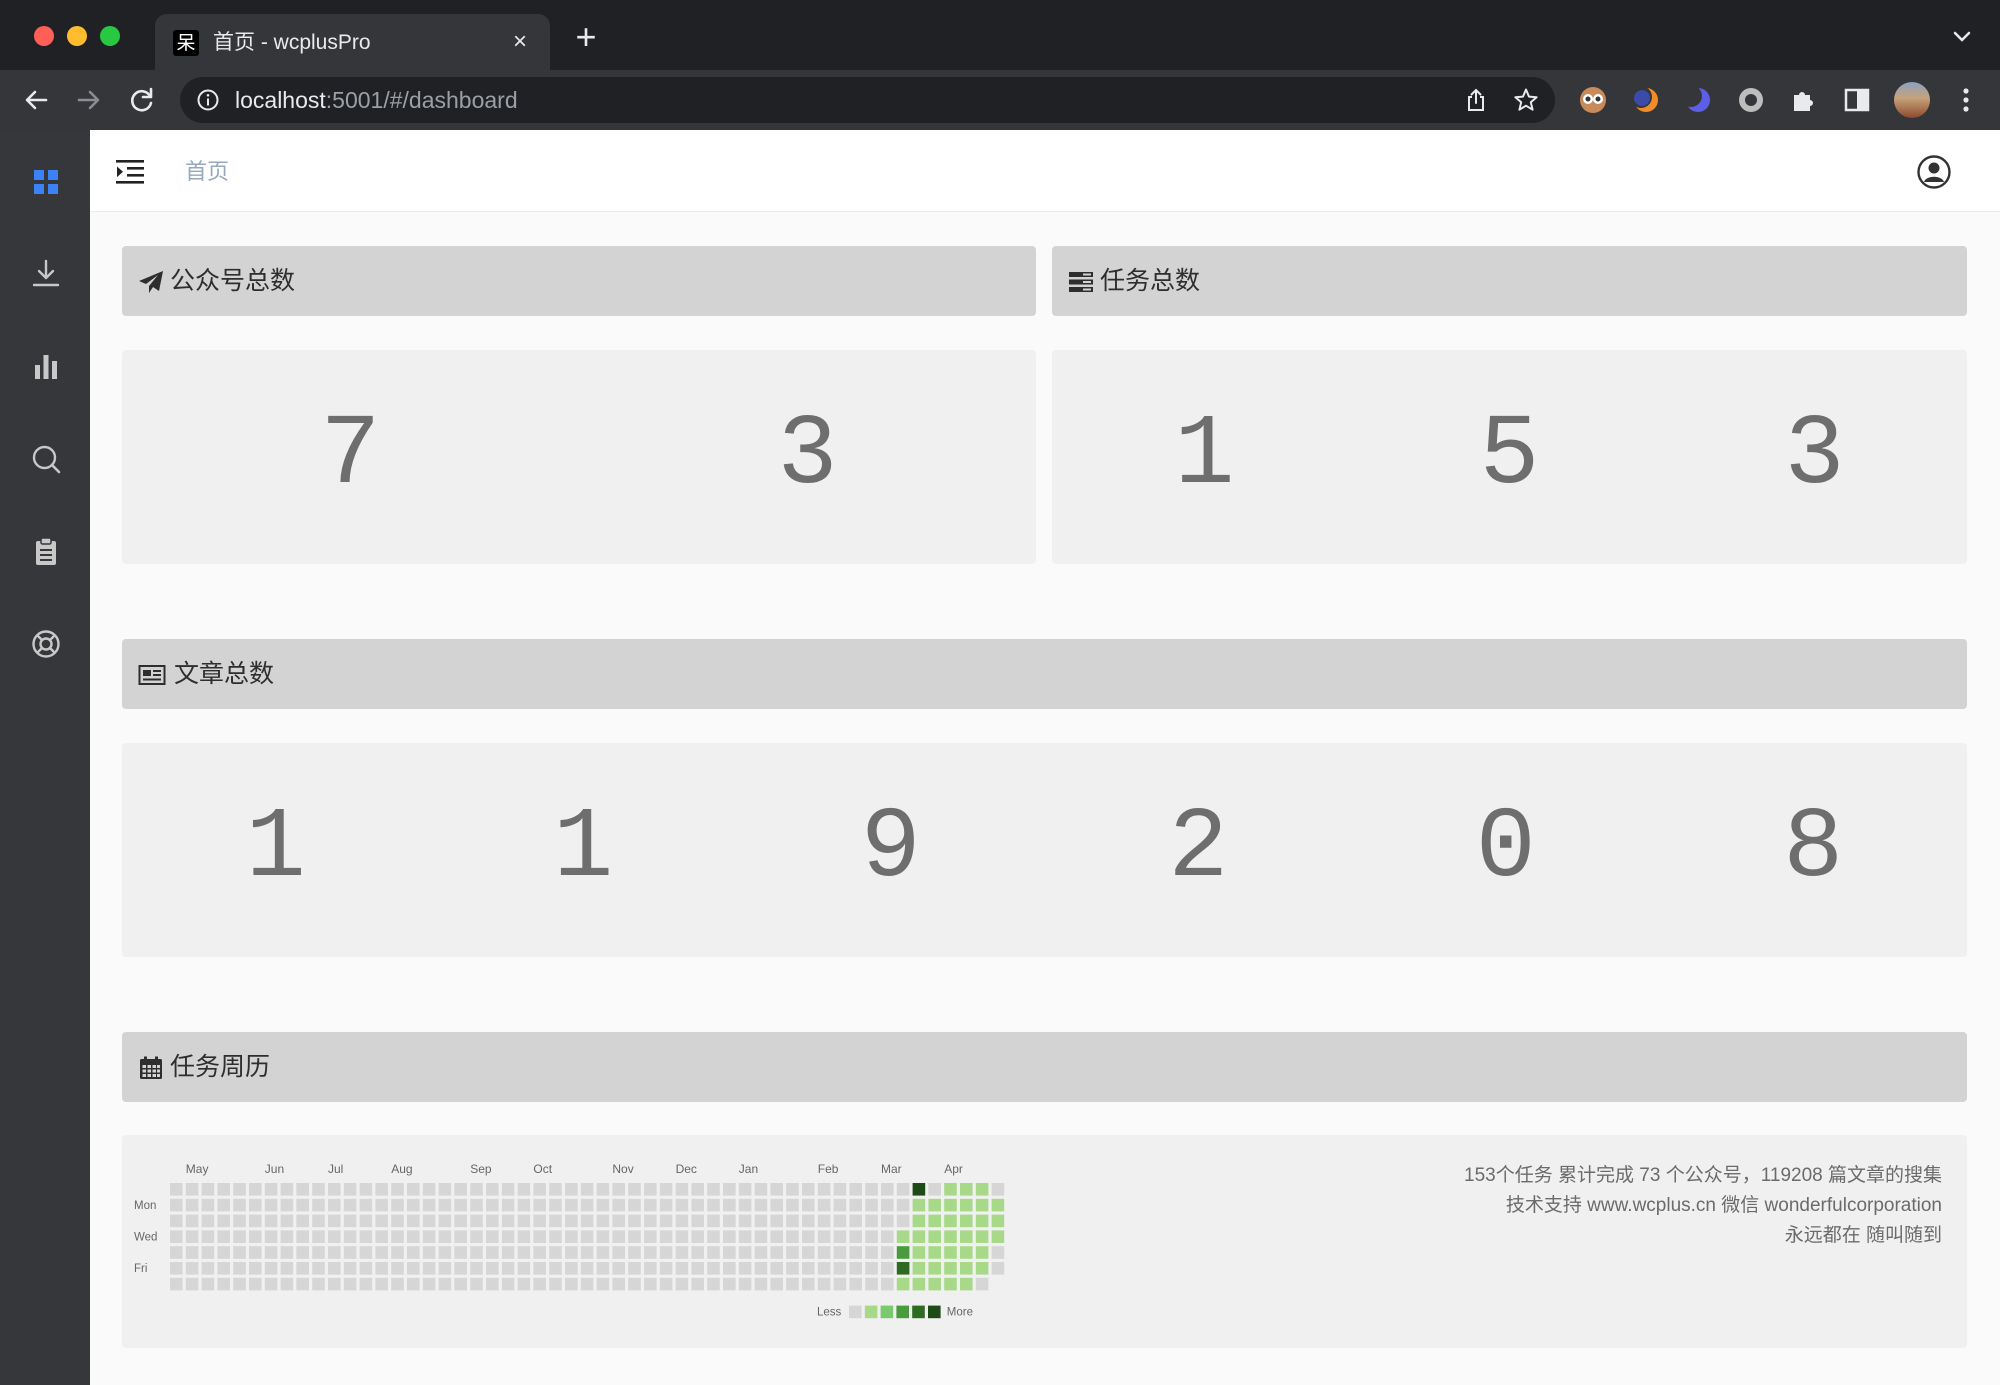 This screenshot has height=1385, width=2000. I want to click on reload-icon, so click(142, 100).